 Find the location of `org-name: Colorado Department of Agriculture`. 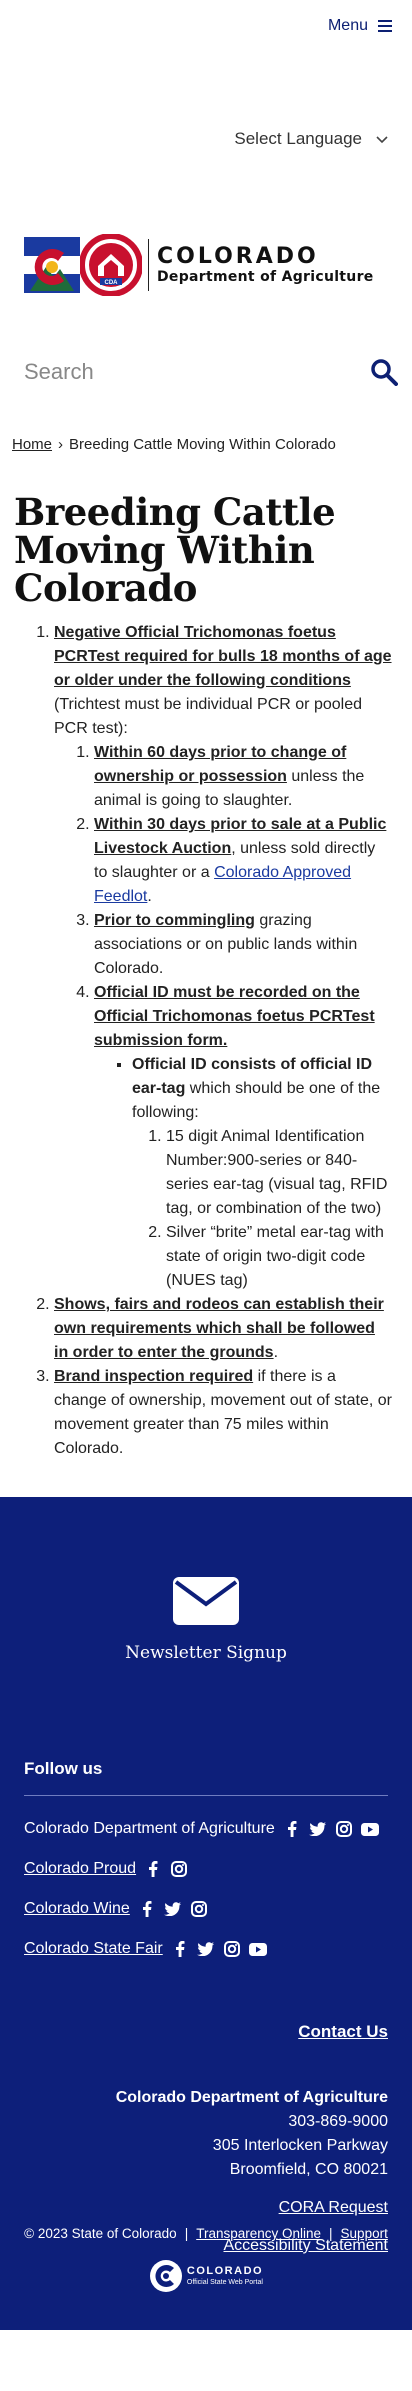

org-name: Colorado Department of Agriculture is located at coordinates (251, 2097).